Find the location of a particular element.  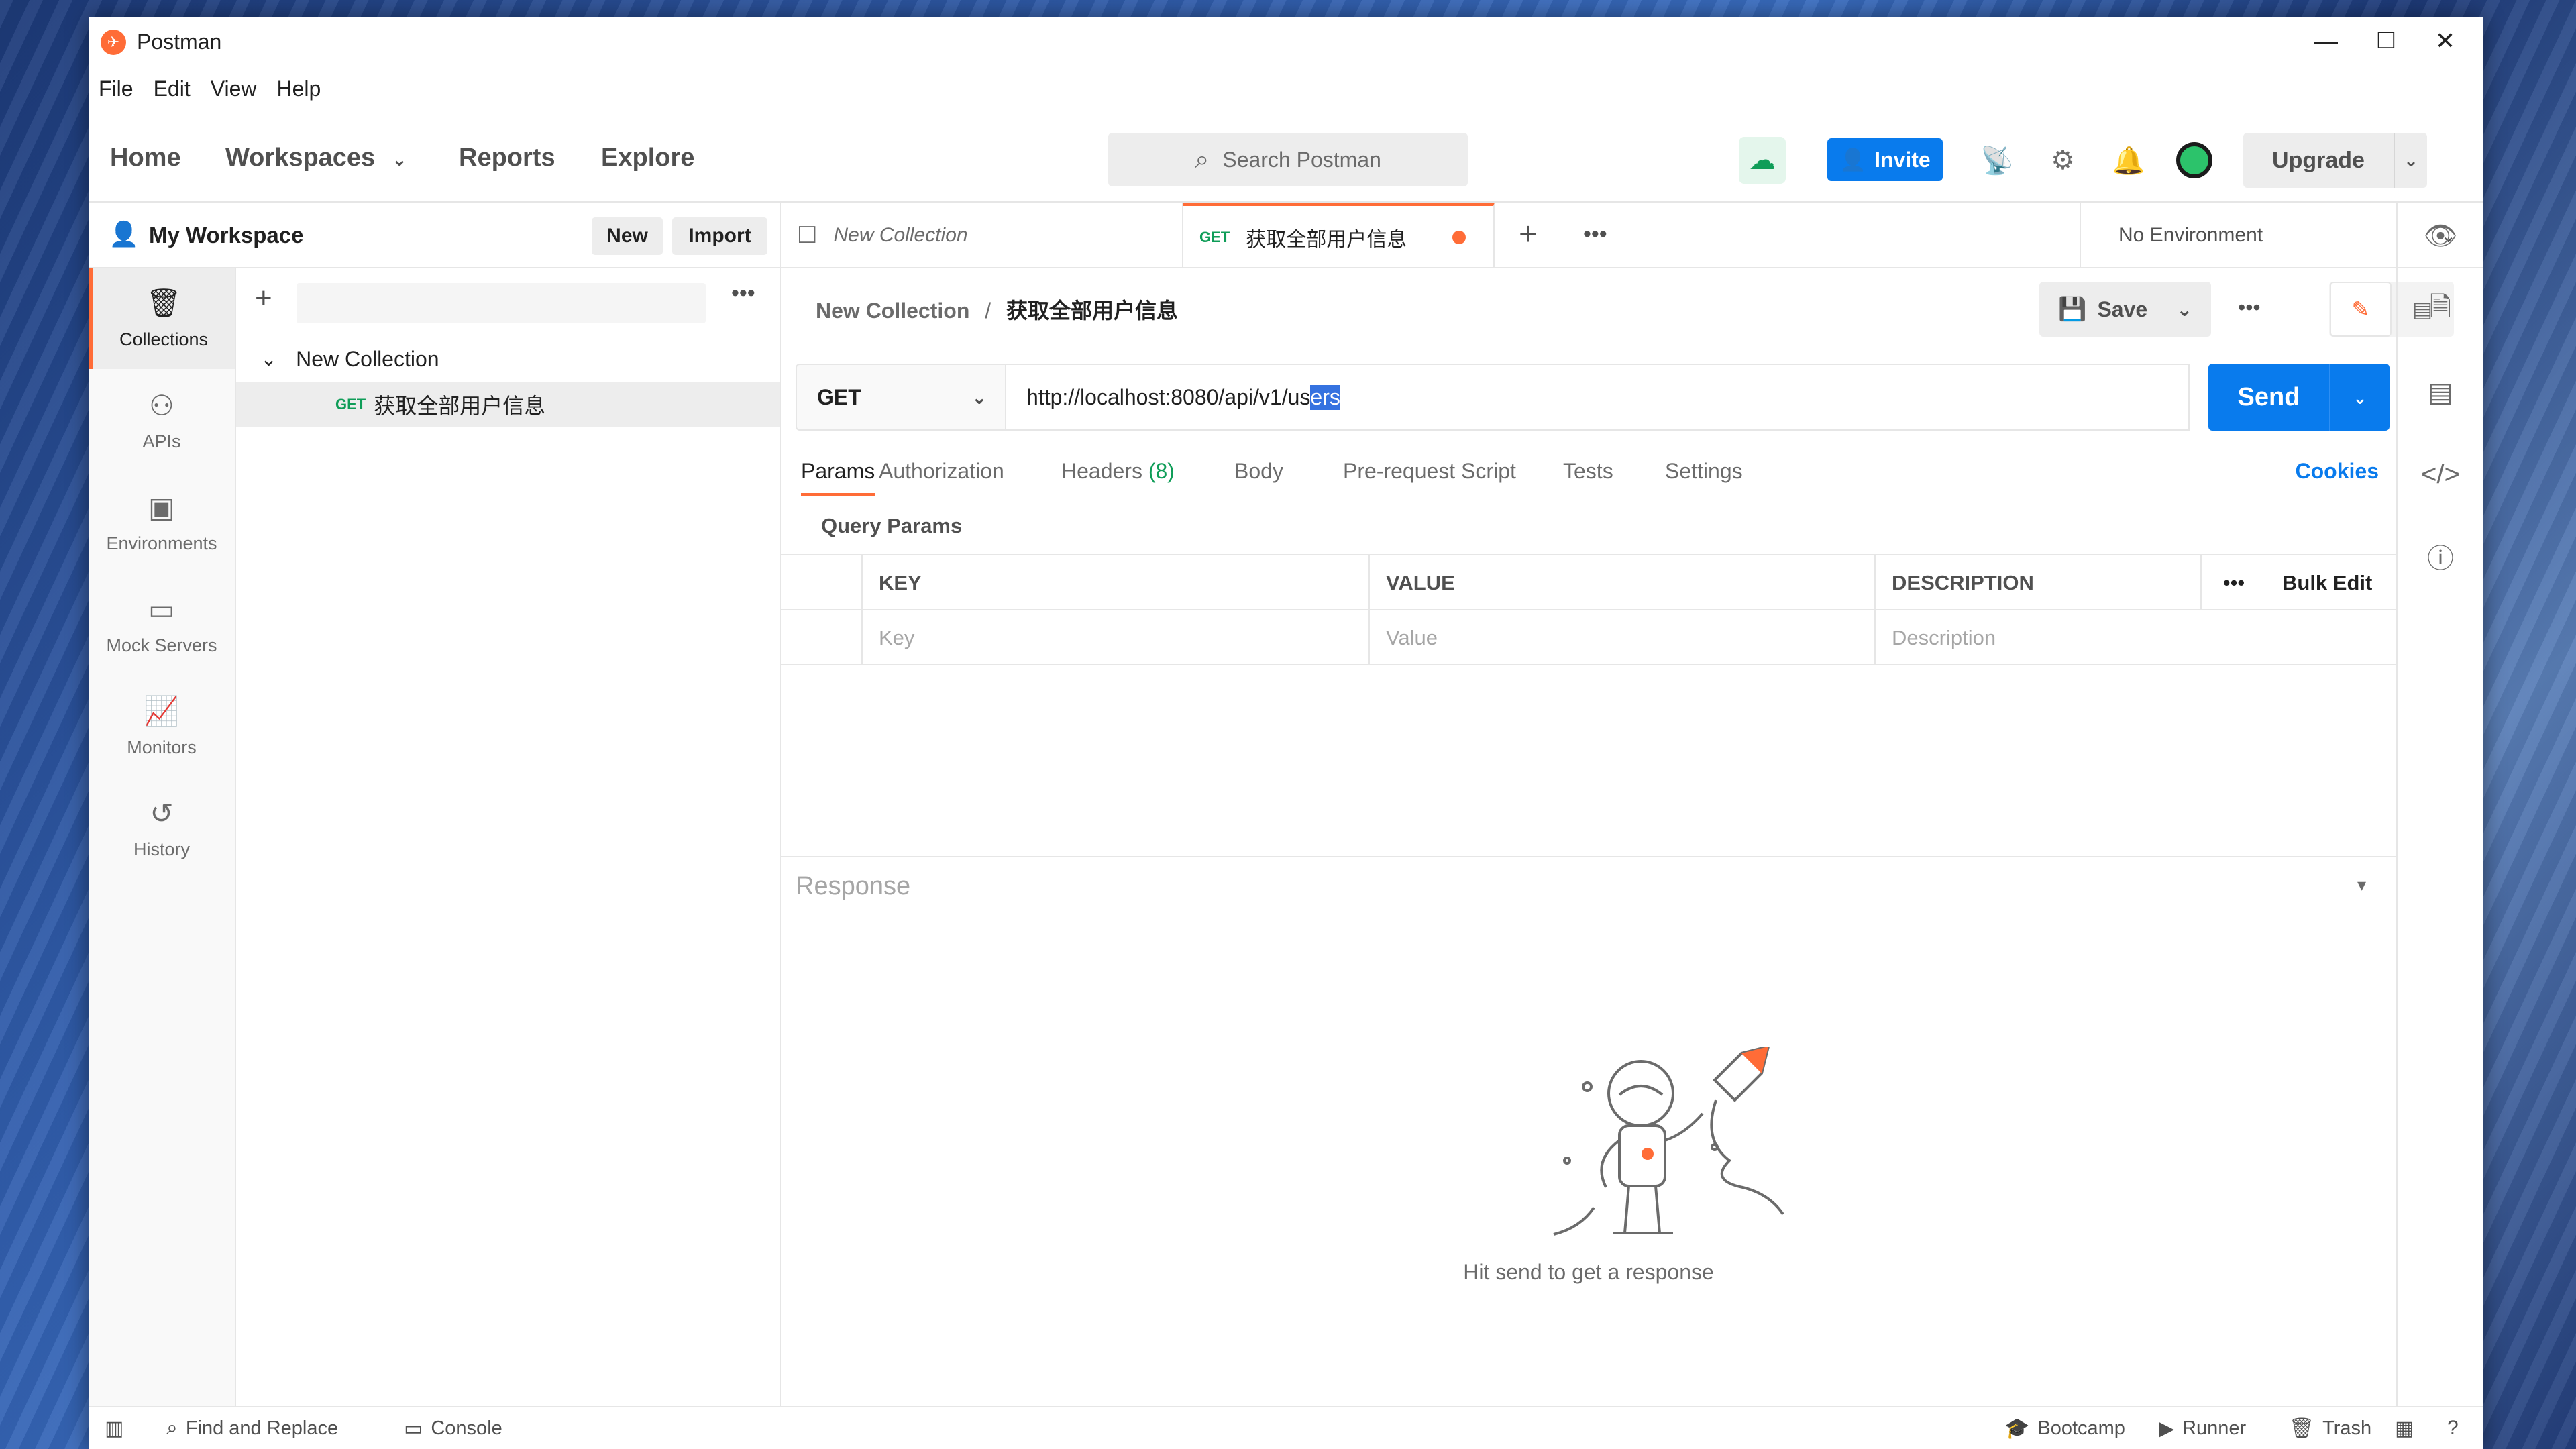

code-icon: </> is located at coordinates (2440, 474).